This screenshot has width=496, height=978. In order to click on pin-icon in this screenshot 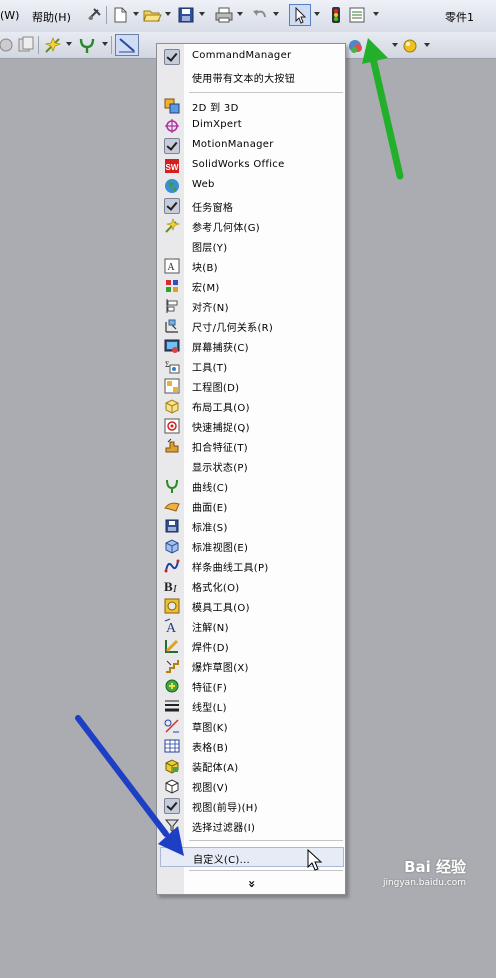, I will do `click(94, 15)`.